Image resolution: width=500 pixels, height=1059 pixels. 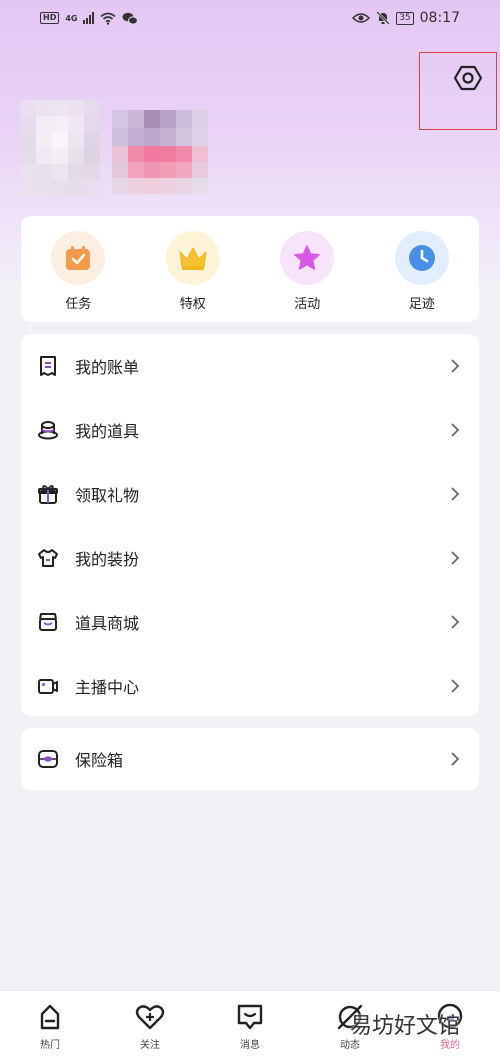 I want to click on task-calendar-icon, so click(x=78, y=258).